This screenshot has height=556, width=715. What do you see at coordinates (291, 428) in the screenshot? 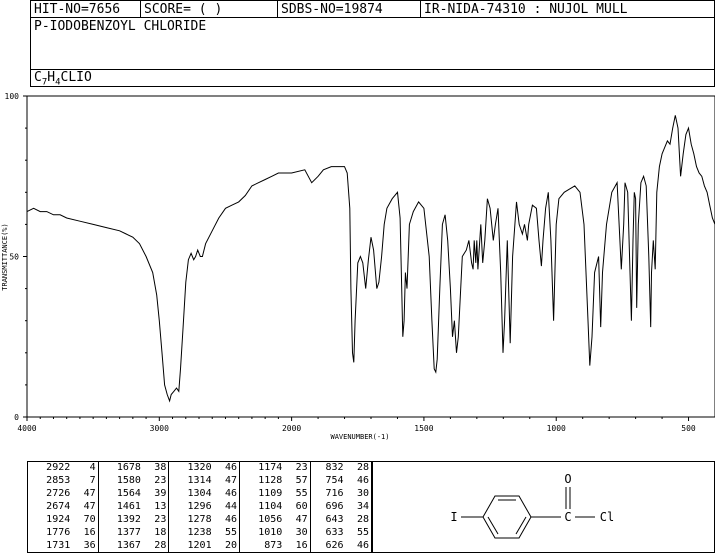
I see `x-tick-label: 2000` at bounding box center [291, 428].